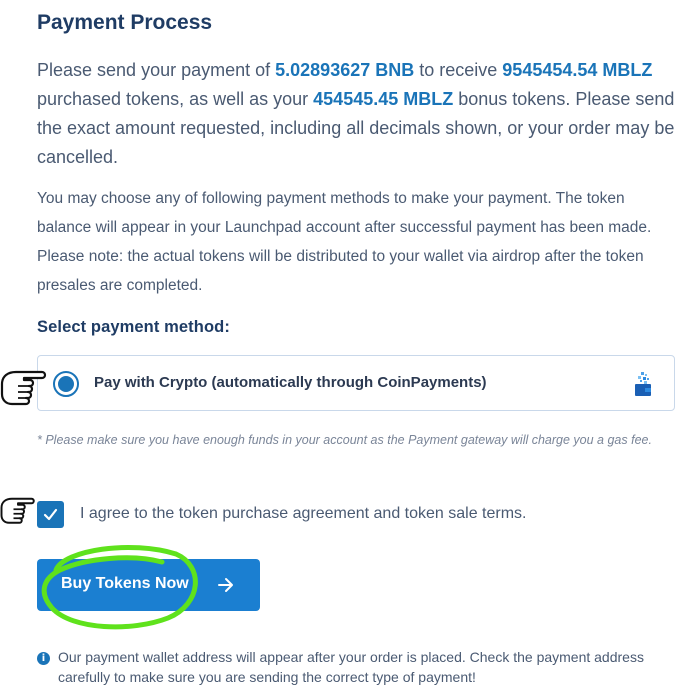 This screenshot has height=700, width=700. What do you see at coordinates (133, 327) in the screenshot?
I see `select-method-label: Select payment method:` at bounding box center [133, 327].